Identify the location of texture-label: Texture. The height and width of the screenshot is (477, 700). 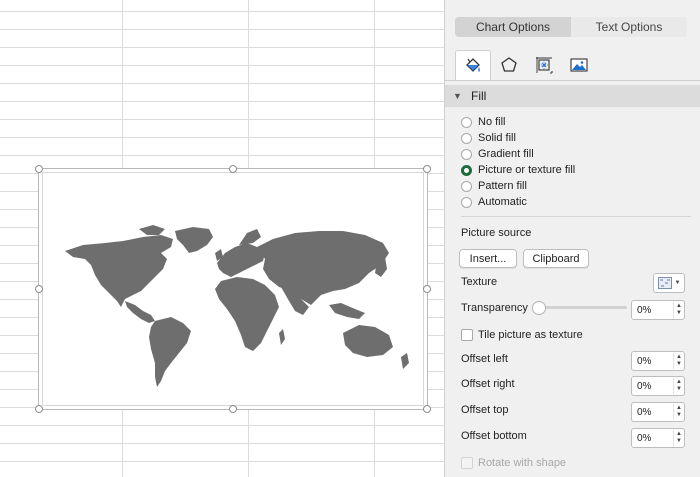
(479, 282).